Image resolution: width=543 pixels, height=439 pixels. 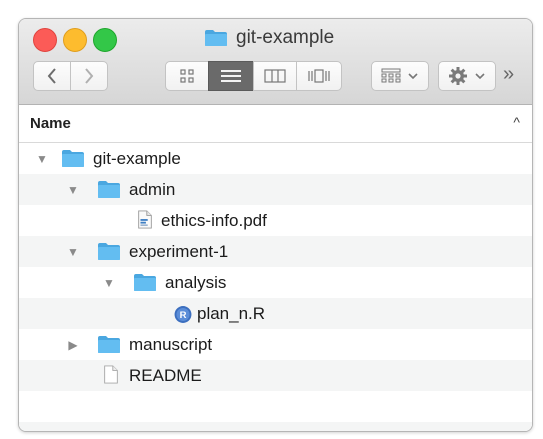 I want to click on column-view-button, so click(x=275, y=76).